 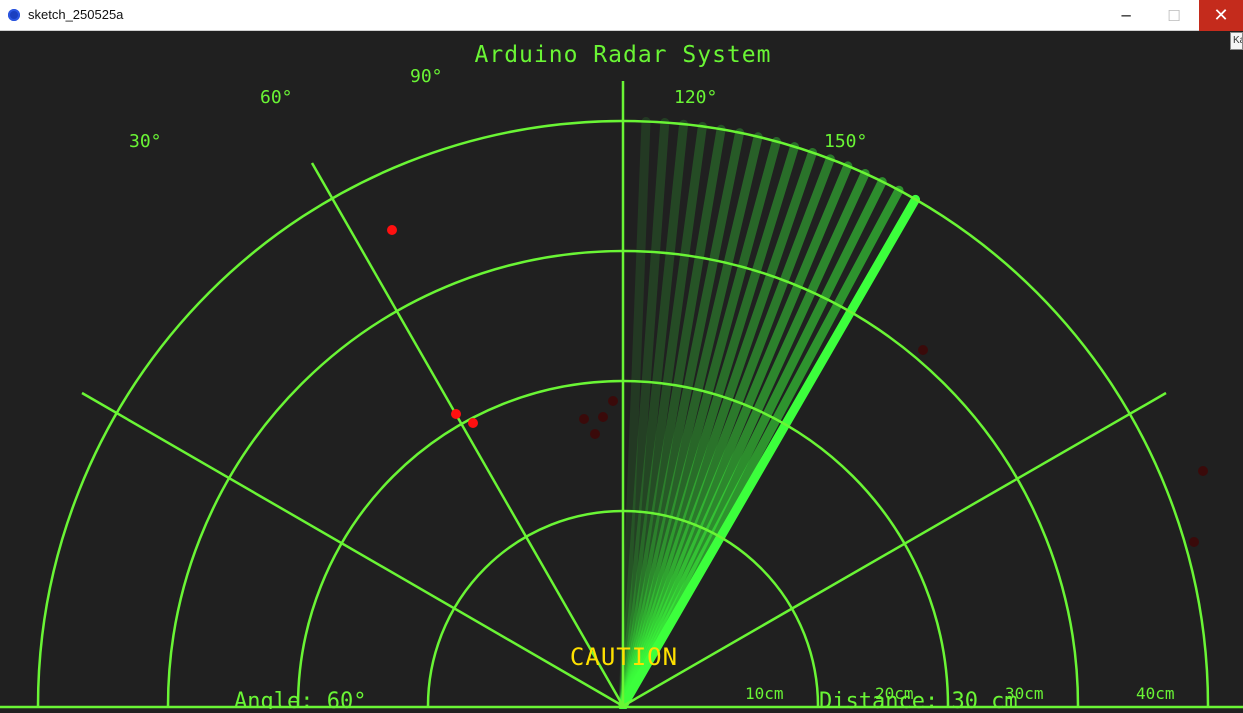 What do you see at coordinates (764, 693) in the screenshot?
I see `distance-label-10cm: 10cm` at bounding box center [764, 693].